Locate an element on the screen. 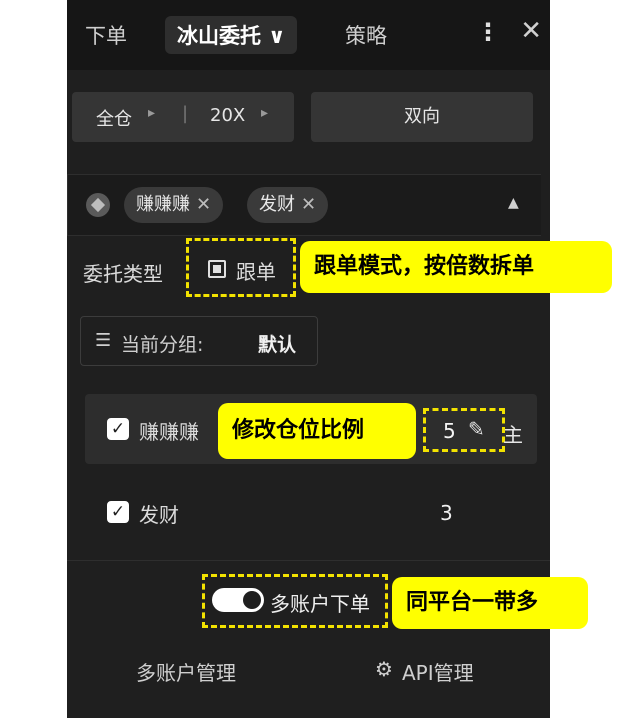 The image size is (619, 718). account-name: 赚赚赚 is located at coordinates (169, 432).